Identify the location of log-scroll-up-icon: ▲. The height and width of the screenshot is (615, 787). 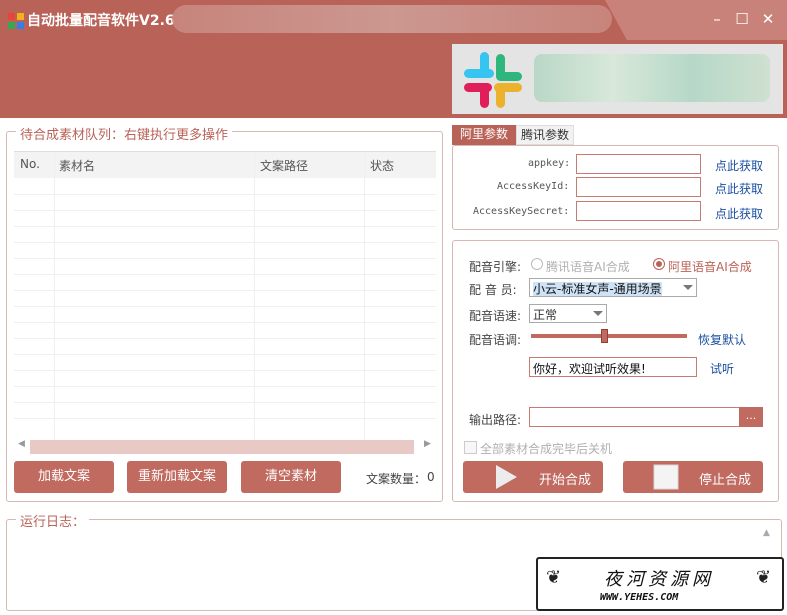
(766, 533).